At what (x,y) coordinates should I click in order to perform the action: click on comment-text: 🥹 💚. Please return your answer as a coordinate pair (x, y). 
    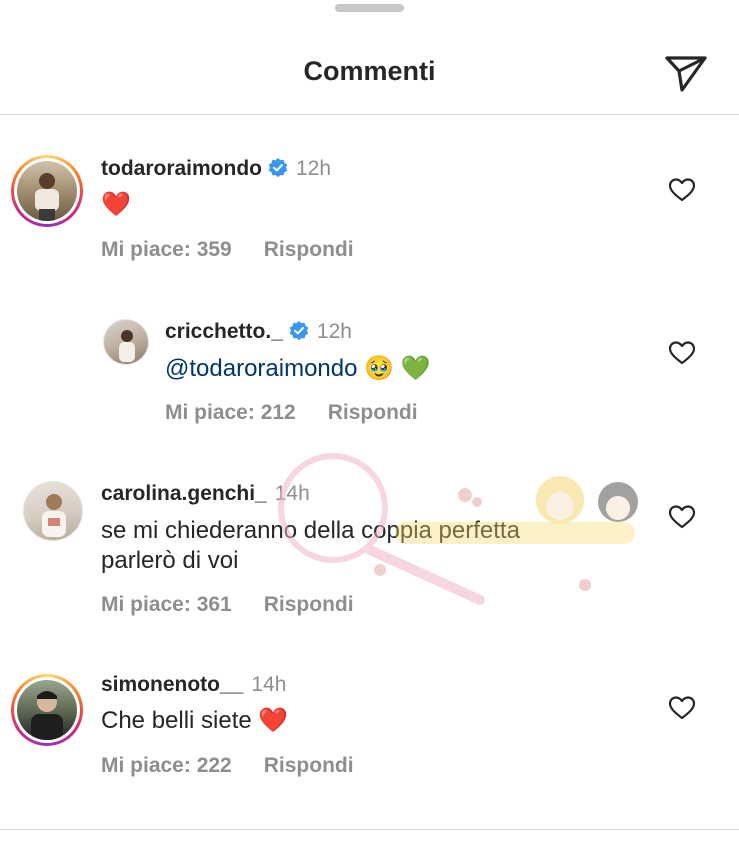
    Looking at the image, I should click on (394, 368).